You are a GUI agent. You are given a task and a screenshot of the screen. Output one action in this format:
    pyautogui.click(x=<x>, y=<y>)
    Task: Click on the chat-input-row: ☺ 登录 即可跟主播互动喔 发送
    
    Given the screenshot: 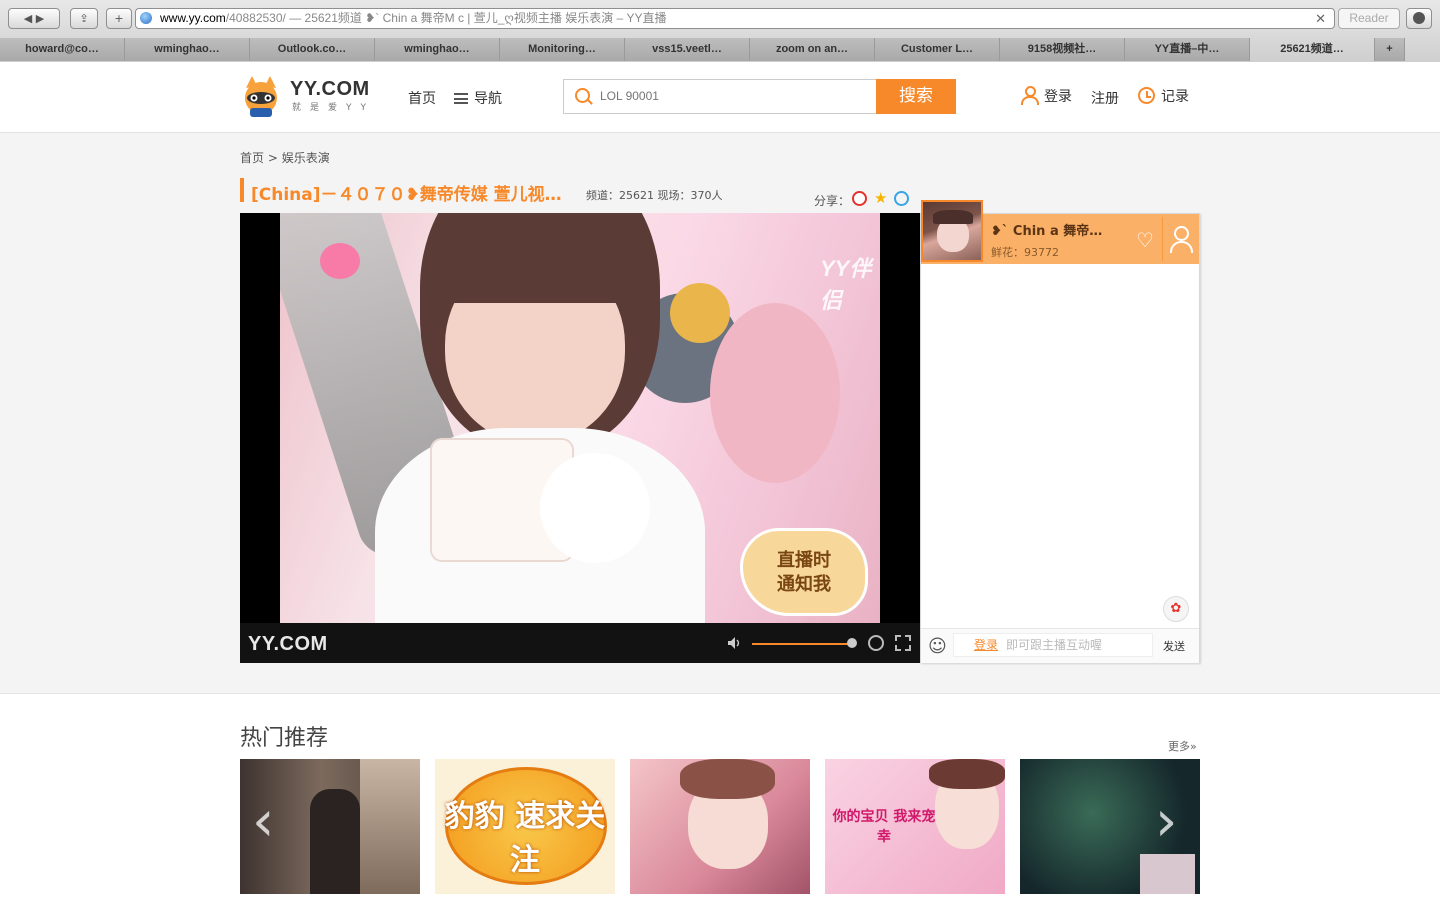 What is the action you would take?
    pyautogui.click(x=1060, y=645)
    